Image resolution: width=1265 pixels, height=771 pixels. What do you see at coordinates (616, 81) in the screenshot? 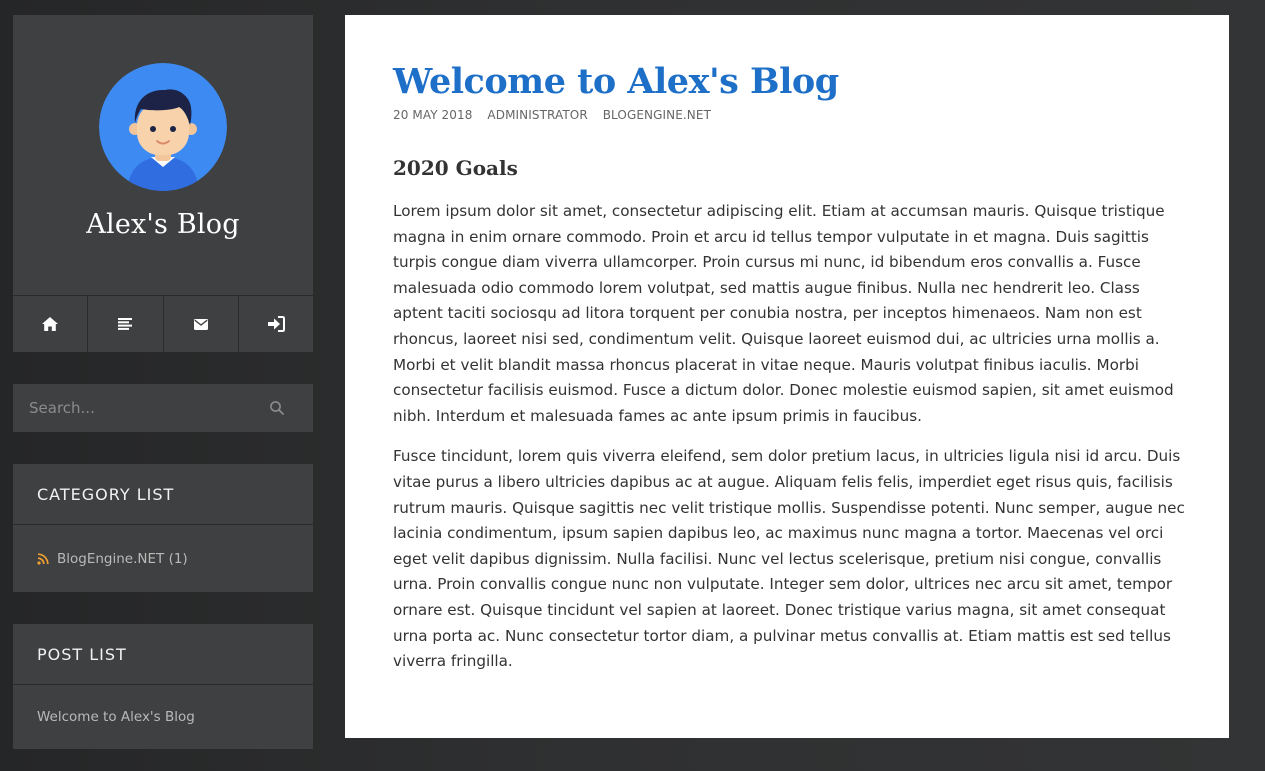
I see `post-title: Welcome to Alex's Blog` at bounding box center [616, 81].